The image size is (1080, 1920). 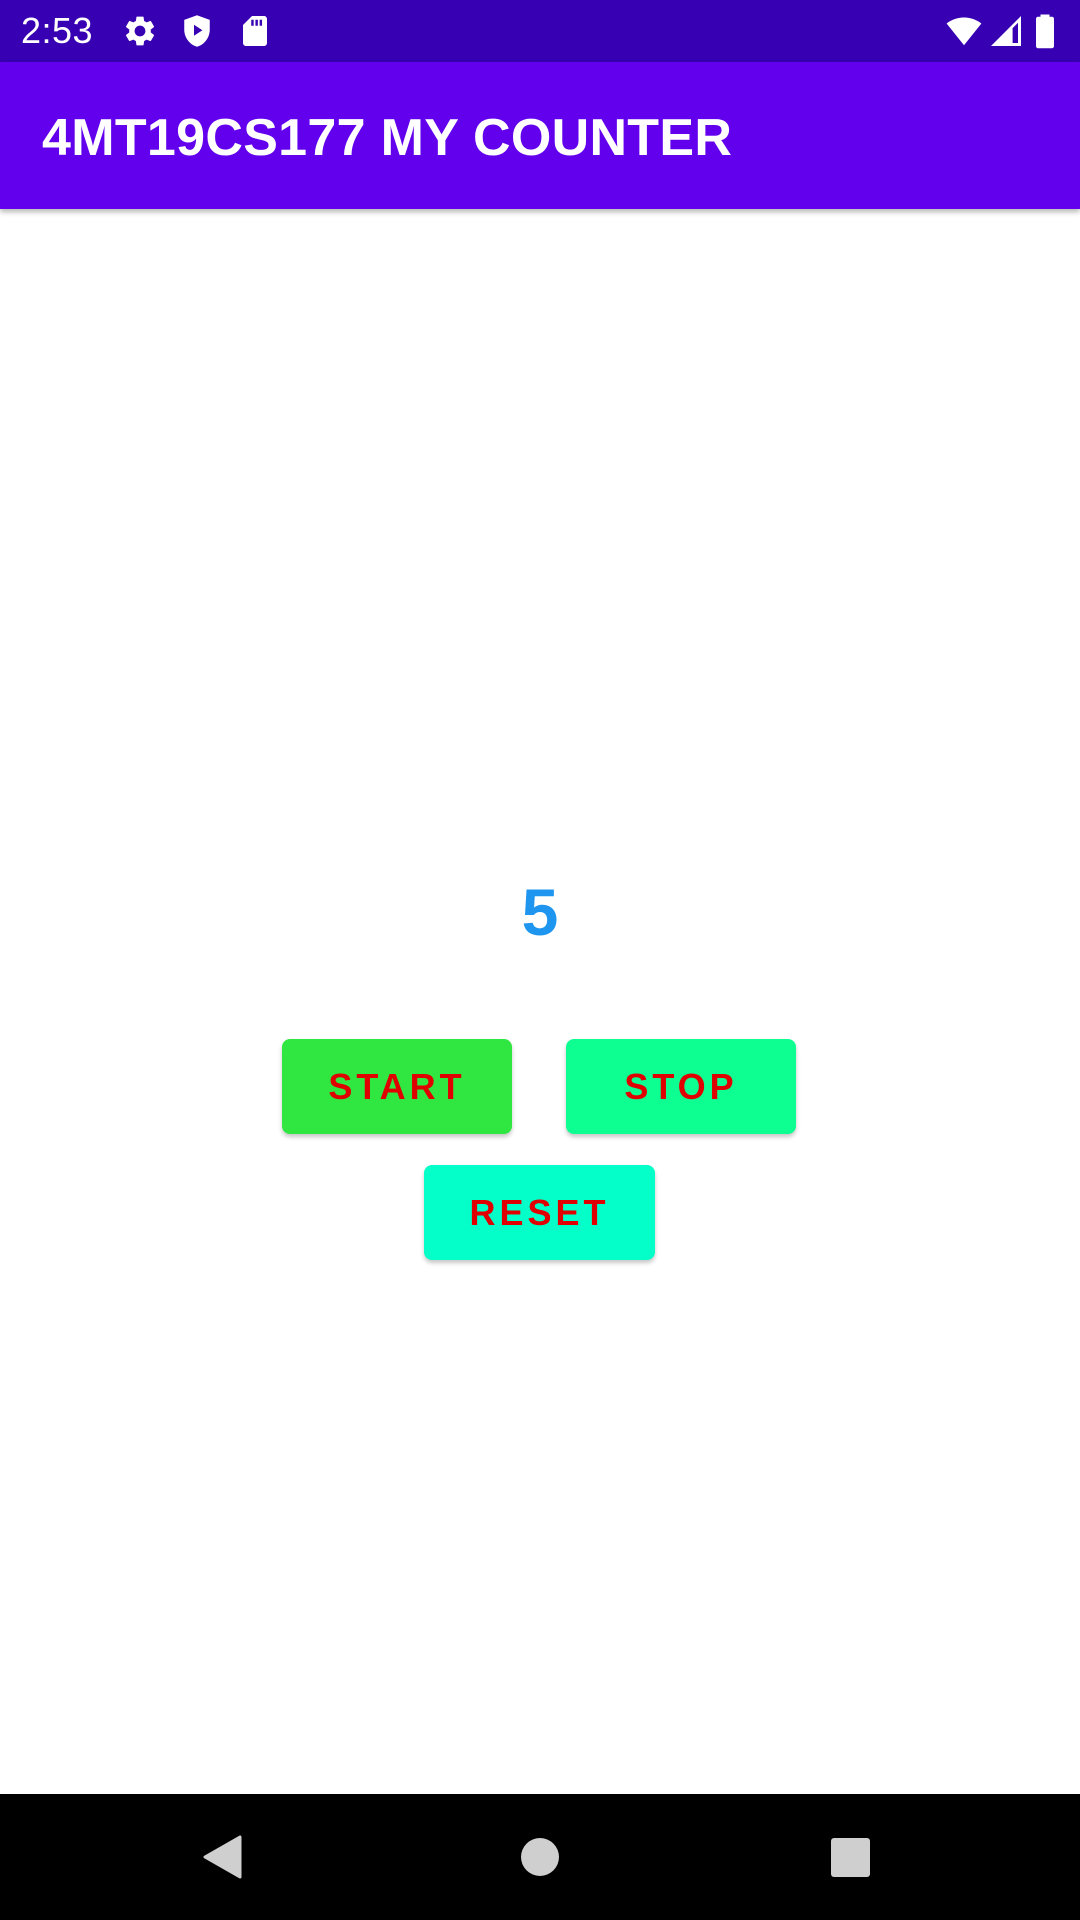 I want to click on battery-icon, so click(x=1045, y=31).